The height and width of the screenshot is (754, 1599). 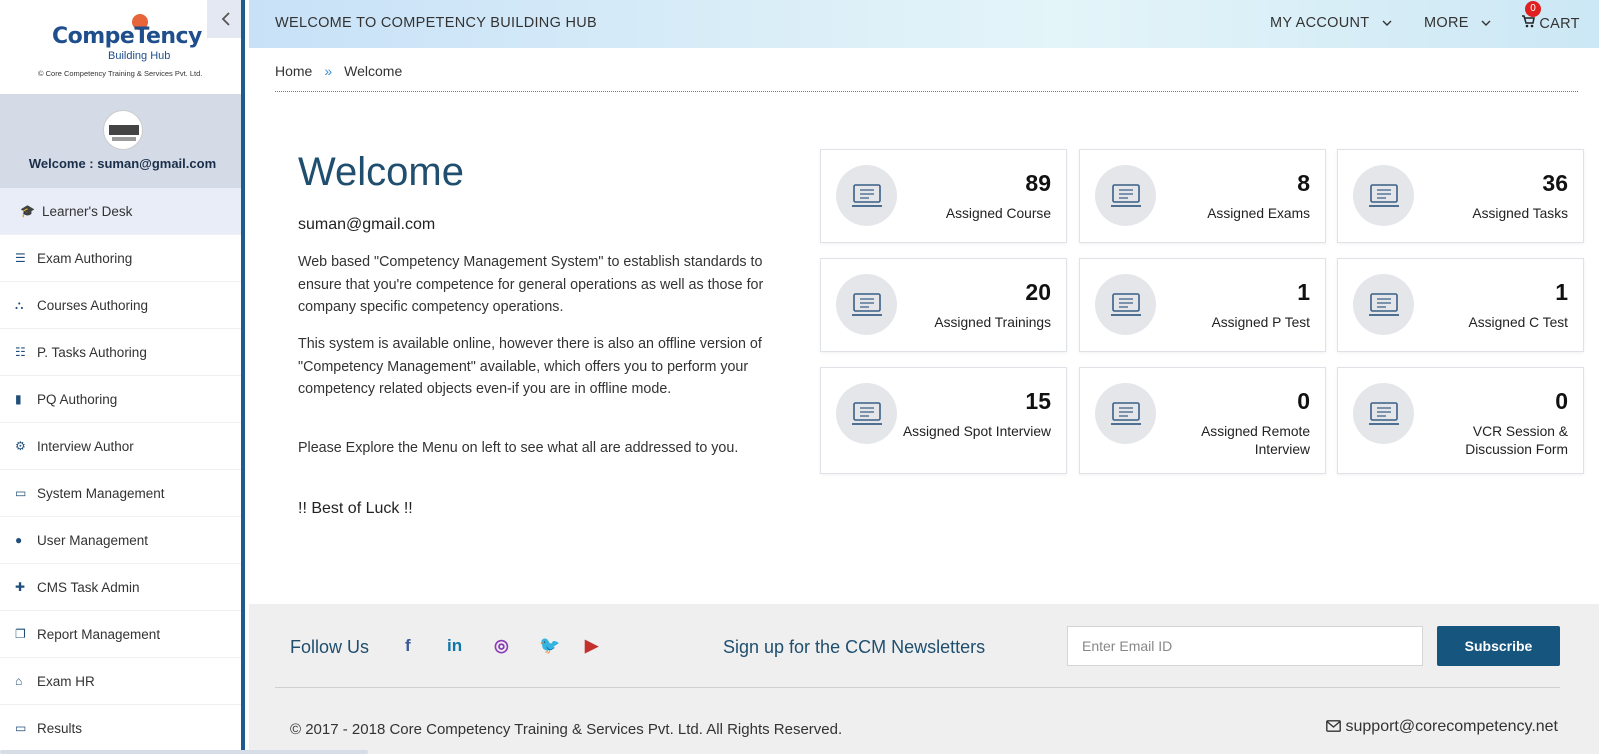 I want to click on book-monitor-icon, so click(x=866, y=195).